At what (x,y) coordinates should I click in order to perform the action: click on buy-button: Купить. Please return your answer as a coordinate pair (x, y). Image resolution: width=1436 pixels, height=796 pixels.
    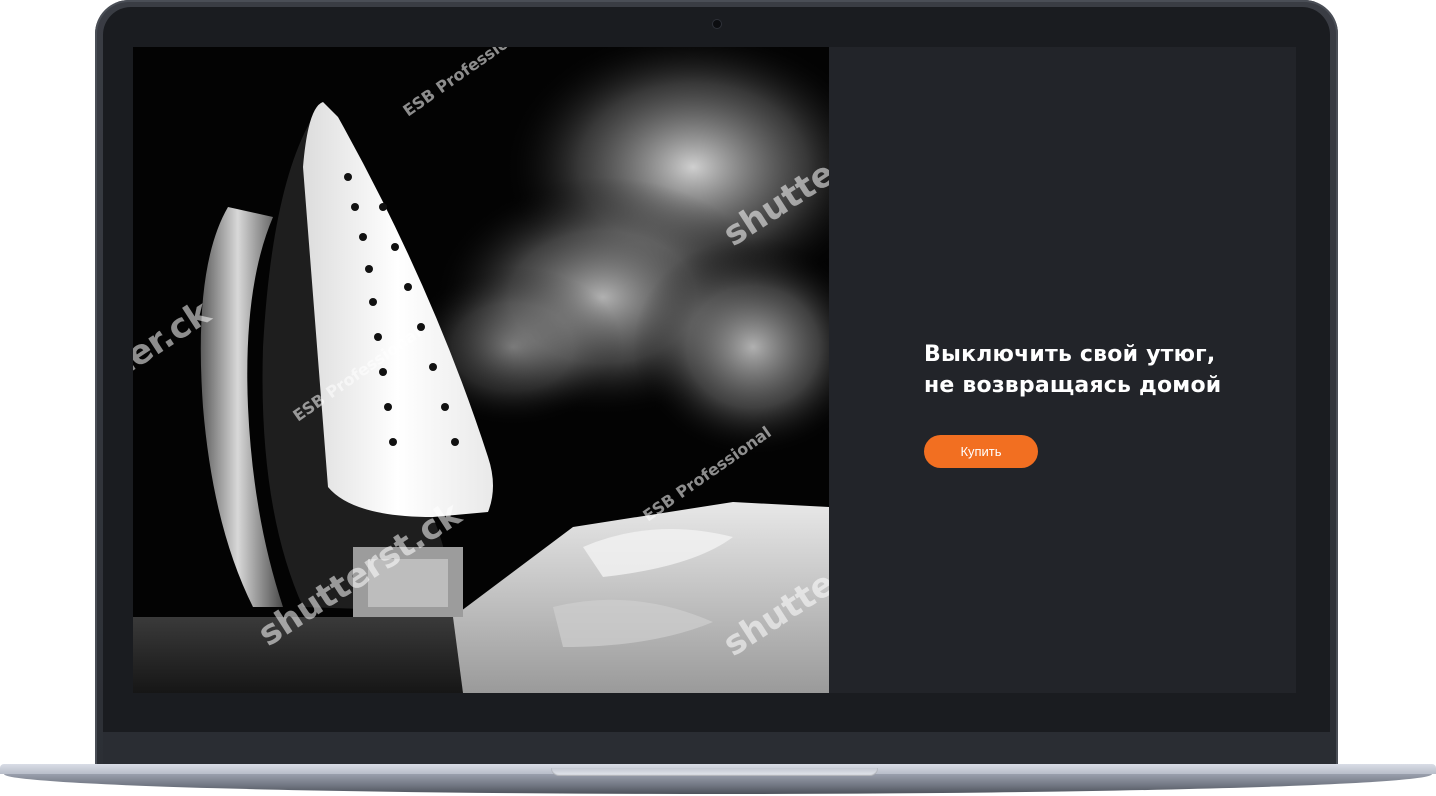
    Looking at the image, I should click on (981, 451).